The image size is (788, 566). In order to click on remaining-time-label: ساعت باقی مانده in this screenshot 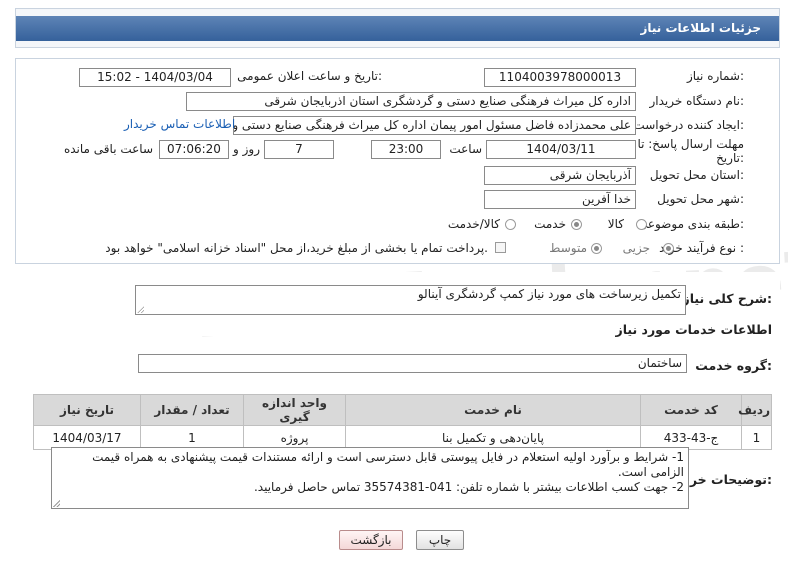, I will do `click(108, 149)`.